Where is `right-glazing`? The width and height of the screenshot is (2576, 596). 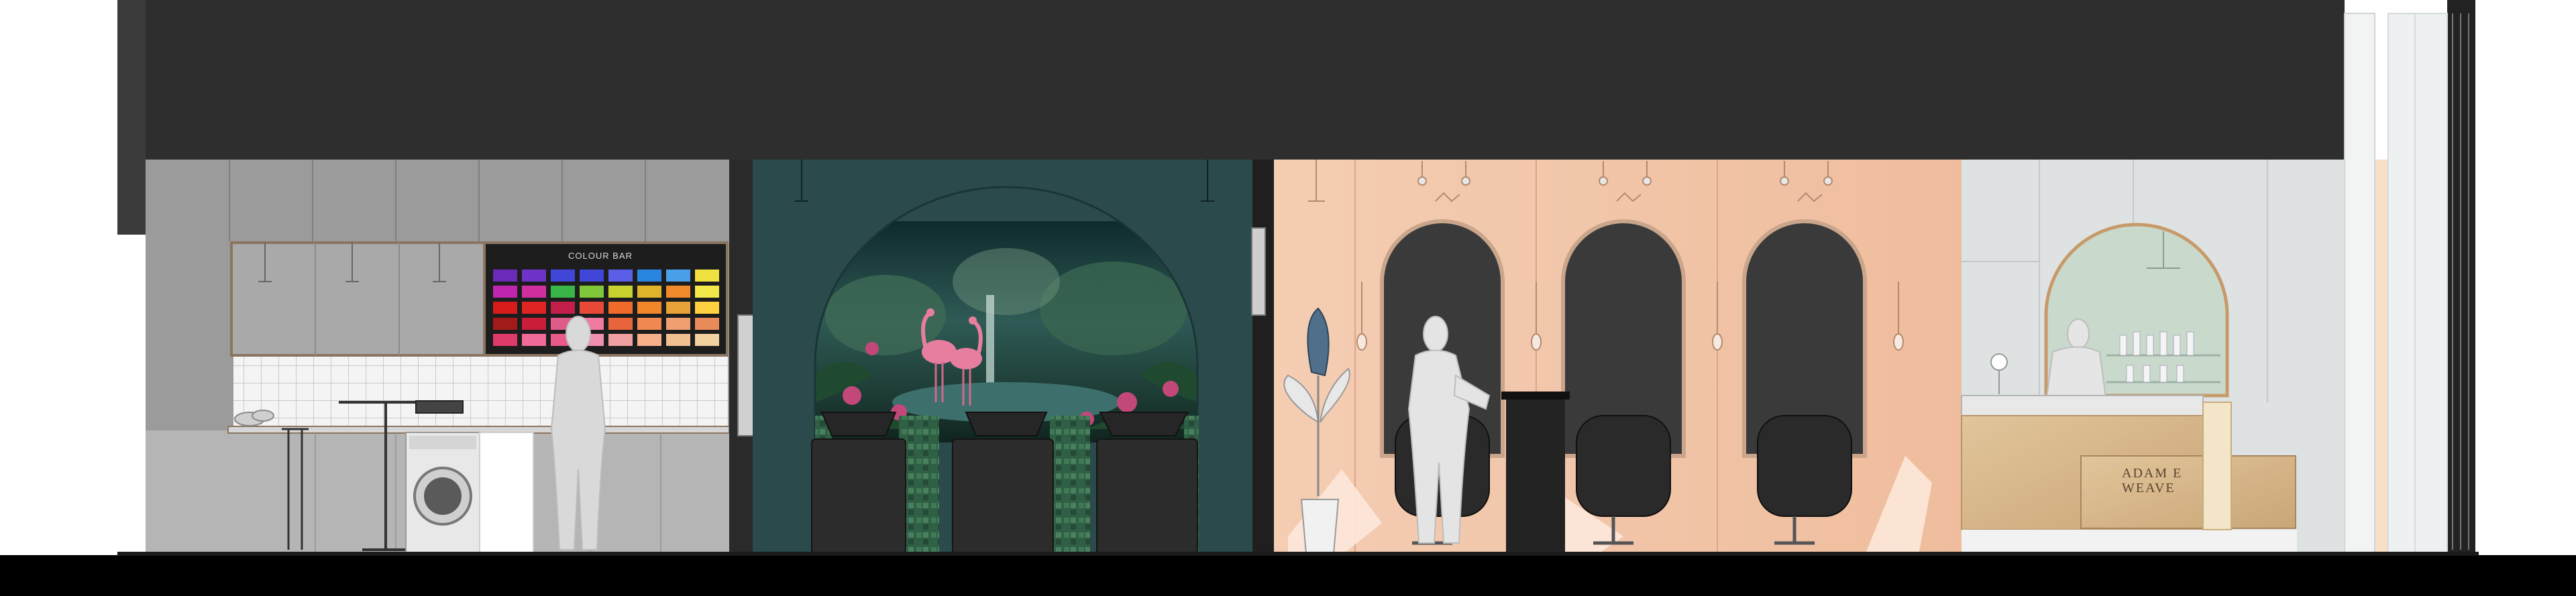 right-glazing is located at coordinates (2417, 285).